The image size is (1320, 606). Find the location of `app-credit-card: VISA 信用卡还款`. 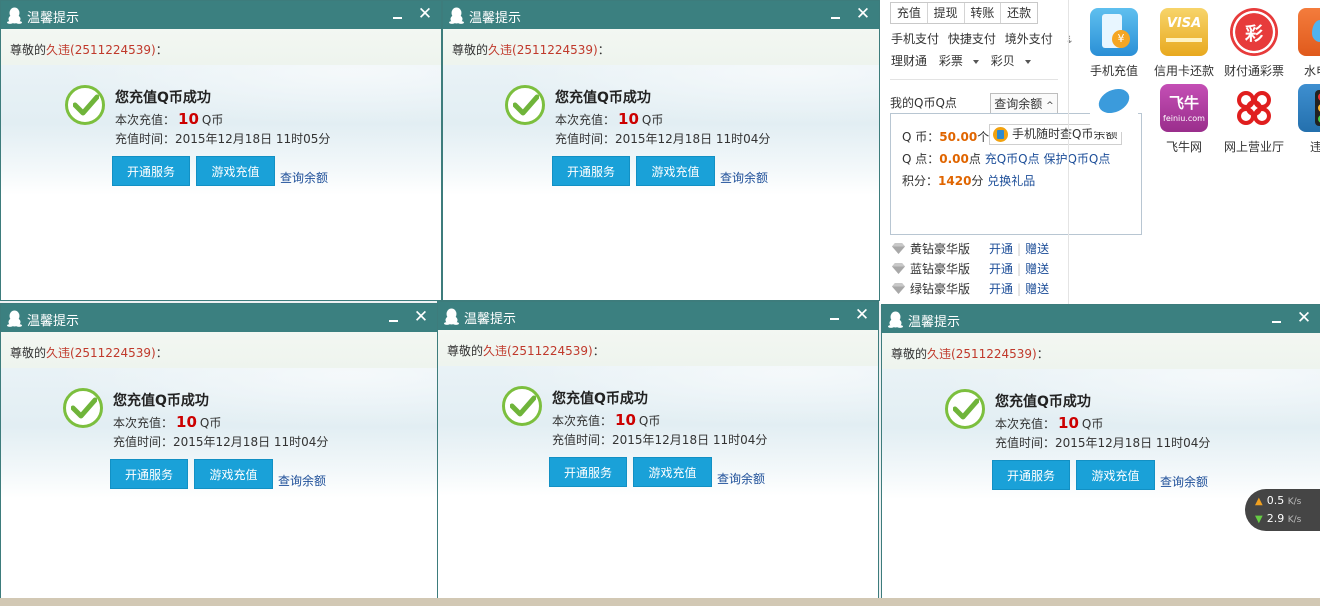

app-credit-card: VISA 信用卡还款 is located at coordinates (1184, 43).